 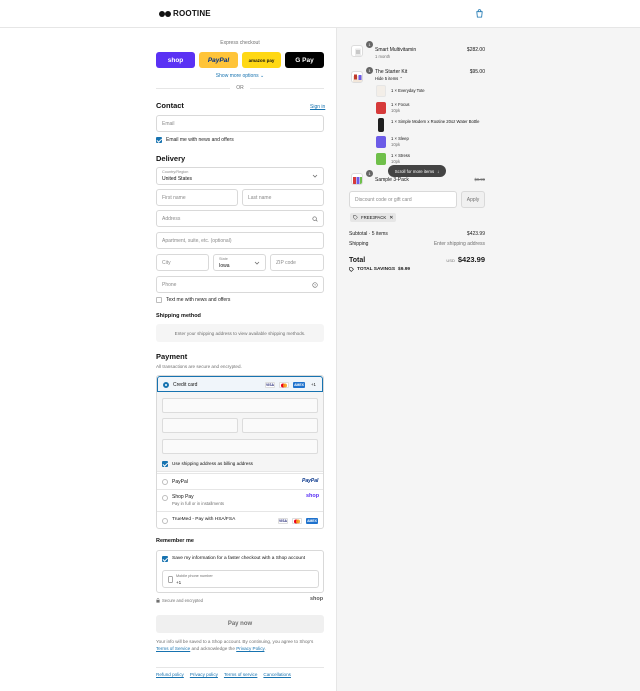 I want to click on discount-placeholder: Discount code or gift card, so click(x=383, y=200).